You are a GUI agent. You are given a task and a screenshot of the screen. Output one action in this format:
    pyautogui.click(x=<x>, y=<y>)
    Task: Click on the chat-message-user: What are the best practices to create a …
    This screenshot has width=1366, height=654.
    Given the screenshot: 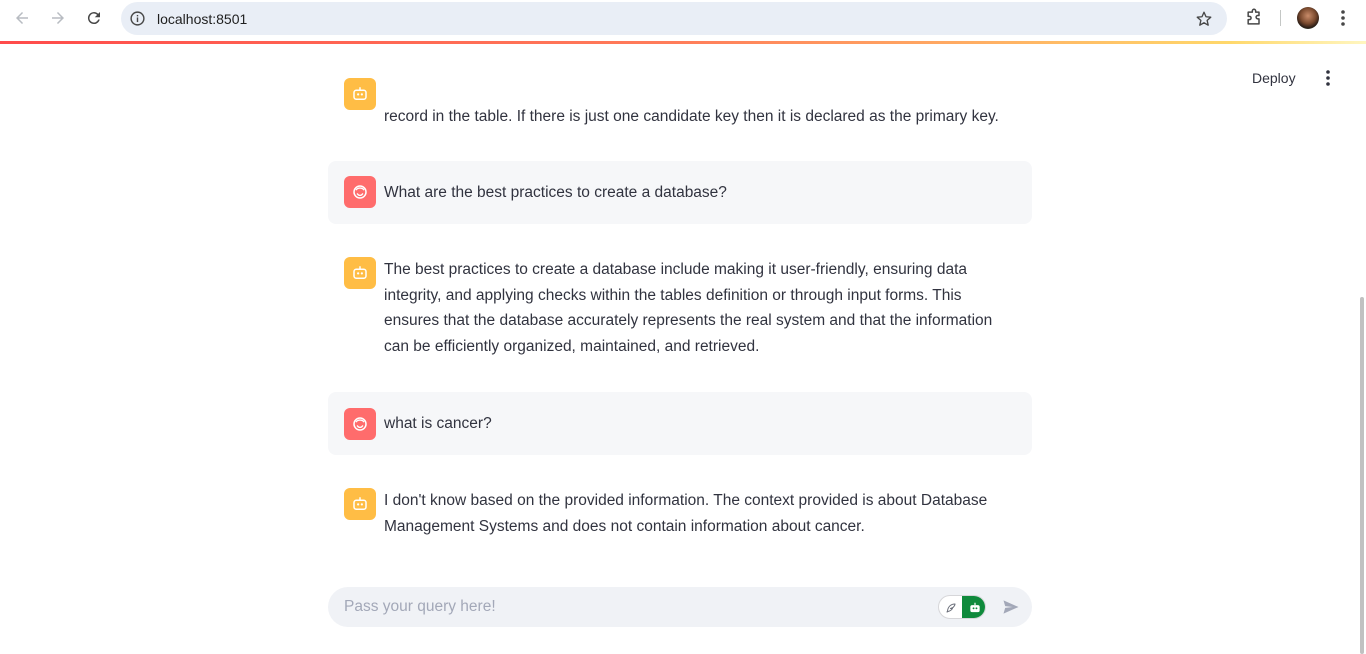 What is the action you would take?
    pyautogui.click(x=680, y=192)
    